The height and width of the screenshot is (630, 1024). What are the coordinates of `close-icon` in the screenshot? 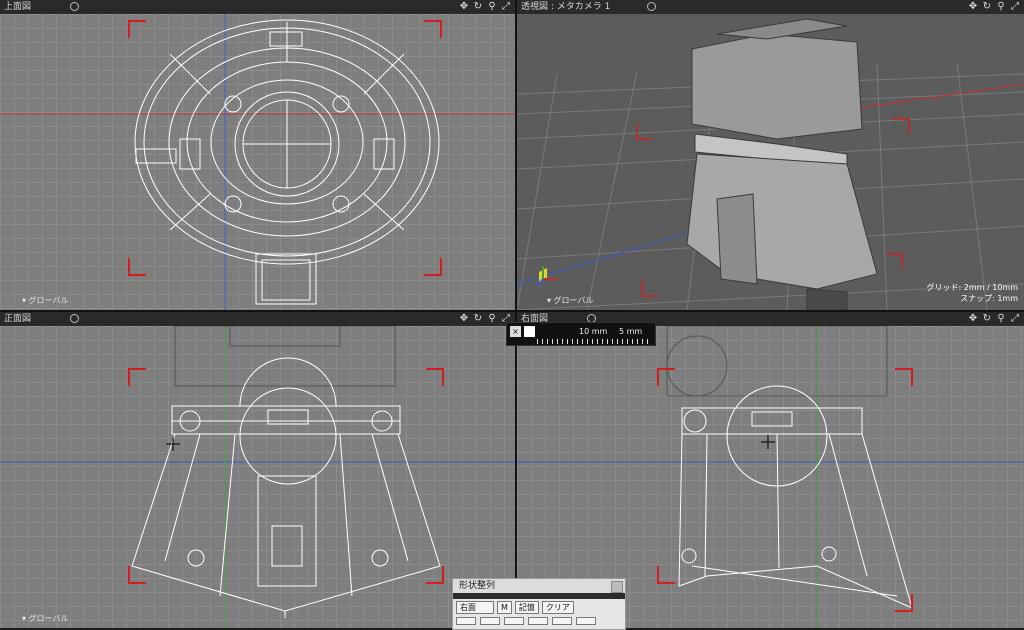 It's located at (617, 587).